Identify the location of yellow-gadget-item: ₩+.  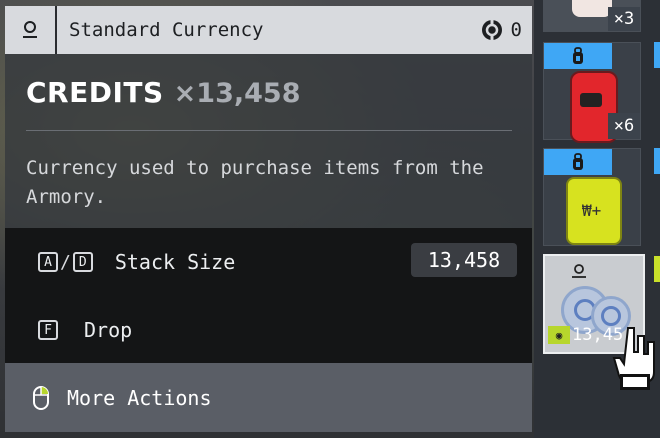
(594, 211).